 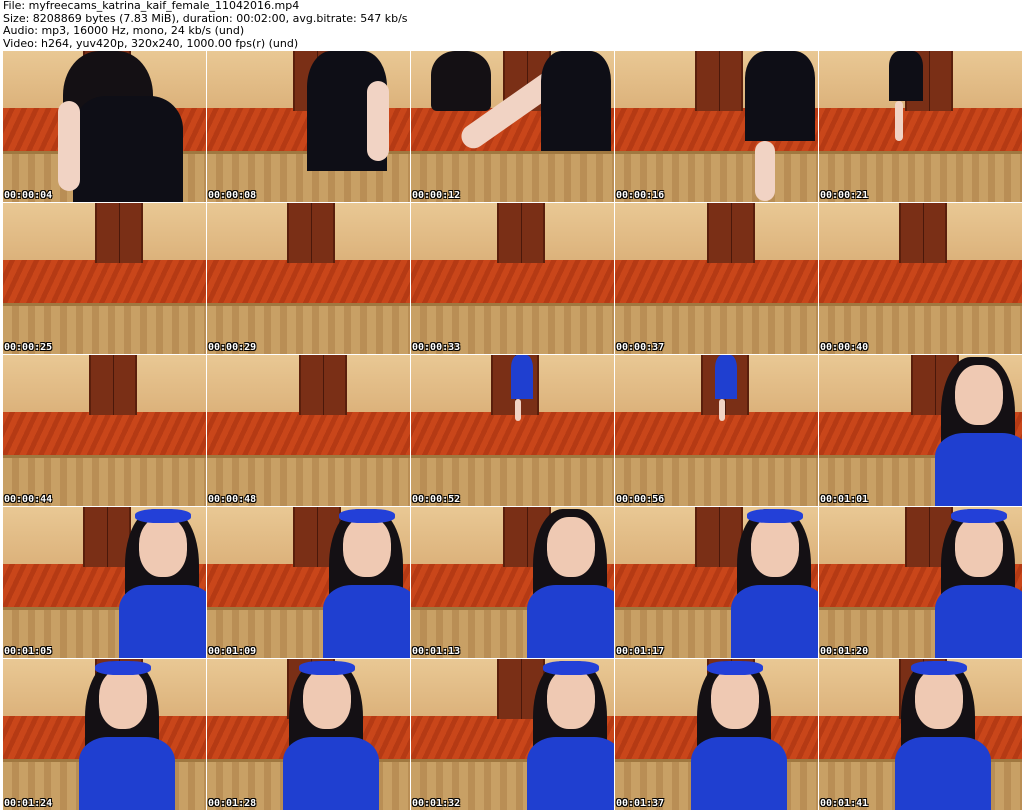 What do you see at coordinates (920, 278) in the screenshot?
I see `video-thumbnail: 00:00:40` at bounding box center [920, 278].